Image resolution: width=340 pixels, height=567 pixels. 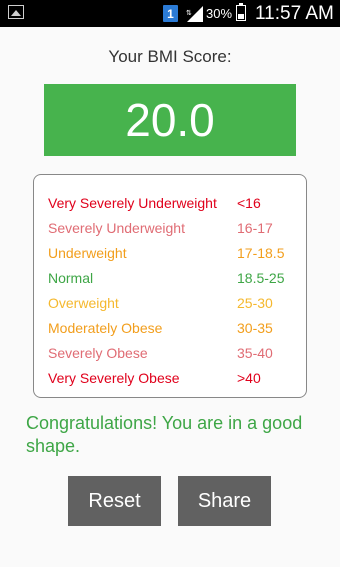 What do you see at coordinates (116, 228) in the screenshot?
I see `category-label: Severely Underweight` at bounding box center [116, 228].